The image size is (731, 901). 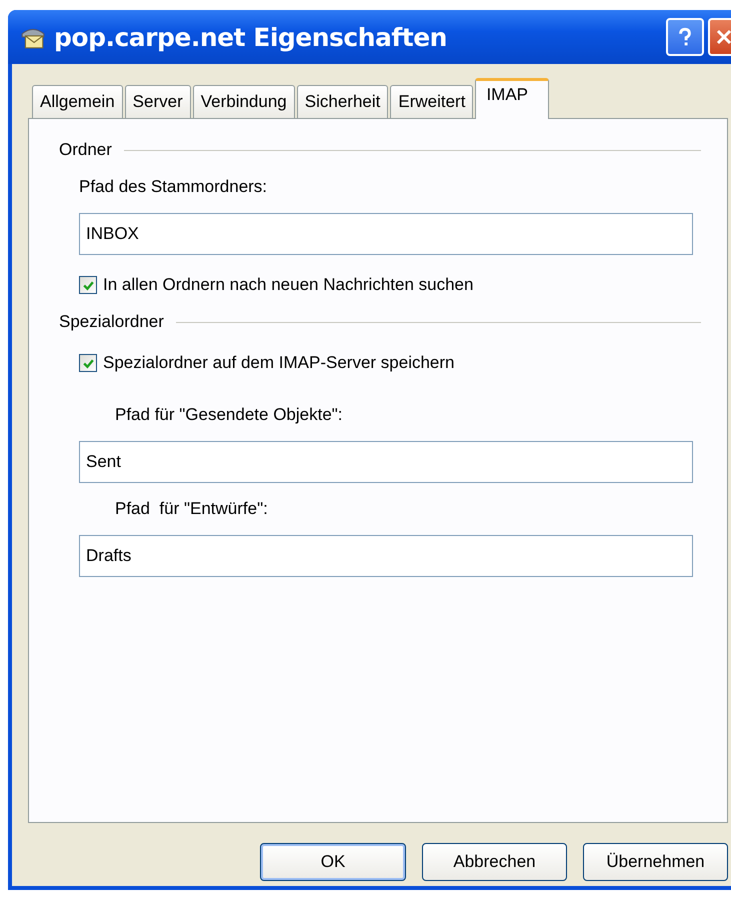 I want to click on field-label: Pfad für "Gesendete Objekte":, so click(x=229, y=415).